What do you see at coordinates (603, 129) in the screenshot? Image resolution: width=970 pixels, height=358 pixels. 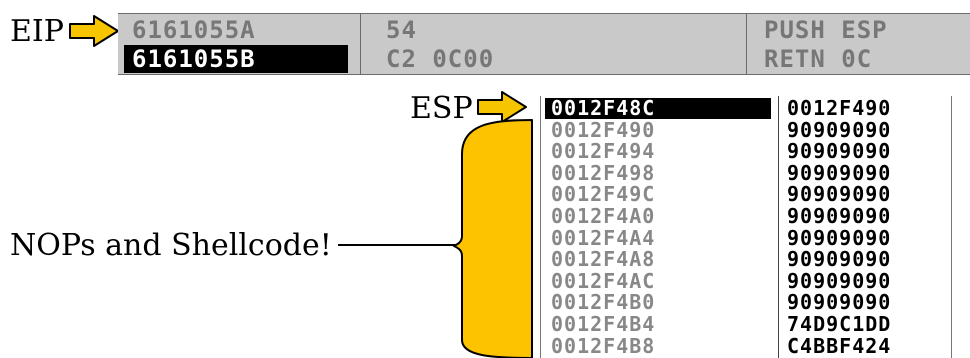 I see `stack-address: 0012F490` at bounding box center [603, 129].